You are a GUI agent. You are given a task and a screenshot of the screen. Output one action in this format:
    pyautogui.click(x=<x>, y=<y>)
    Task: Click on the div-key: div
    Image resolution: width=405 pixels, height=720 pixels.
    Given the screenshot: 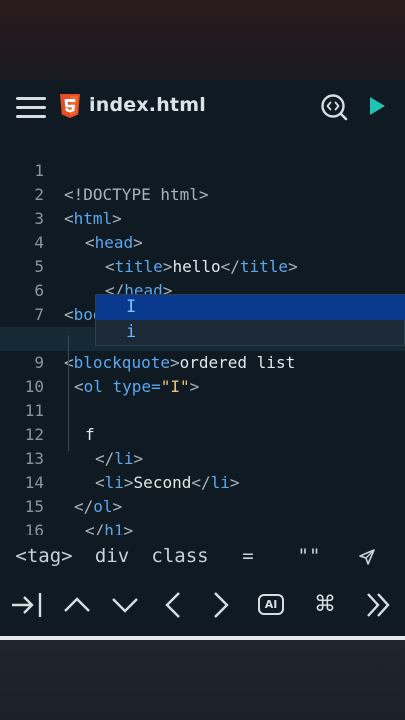 What is the action you would take?
    pyautogui.click(x=112, y=556)
    